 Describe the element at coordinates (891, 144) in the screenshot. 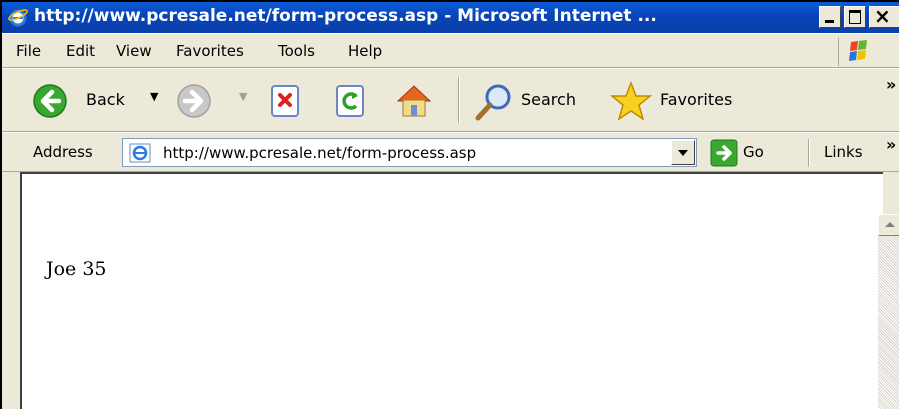

I see `links-overflow-icon: »` at that location.